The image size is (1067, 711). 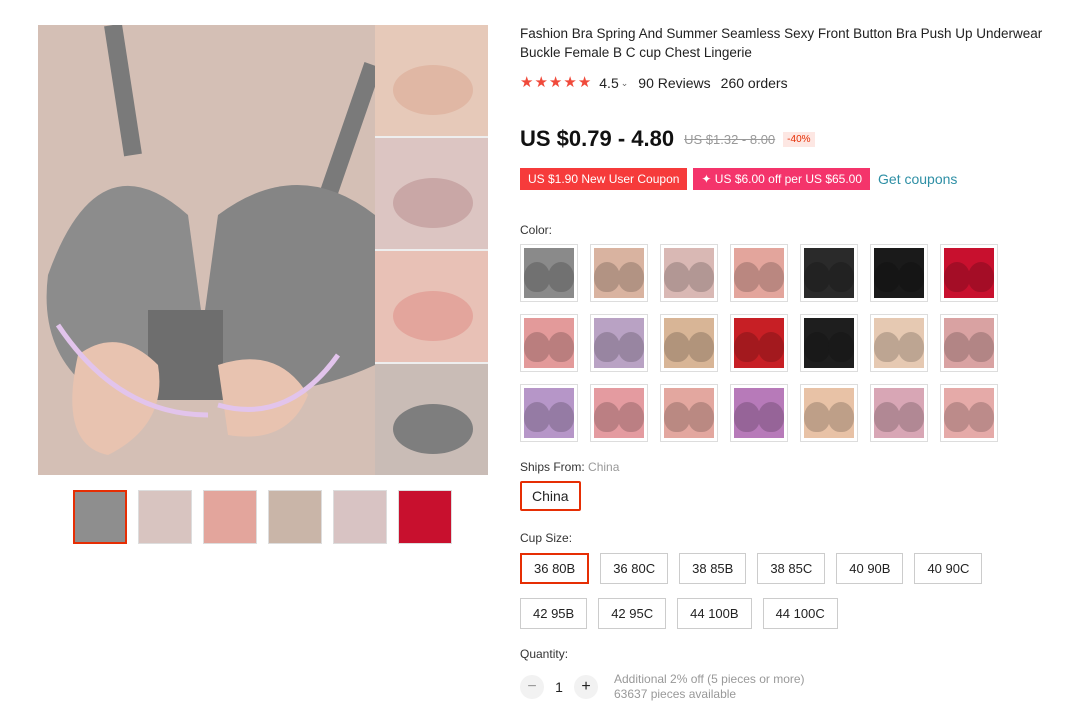 What do you see at coordinates (917, 179) in the screenshot?
I see `get-coupons-link: Get coupons` at bounding box center [917, 179].